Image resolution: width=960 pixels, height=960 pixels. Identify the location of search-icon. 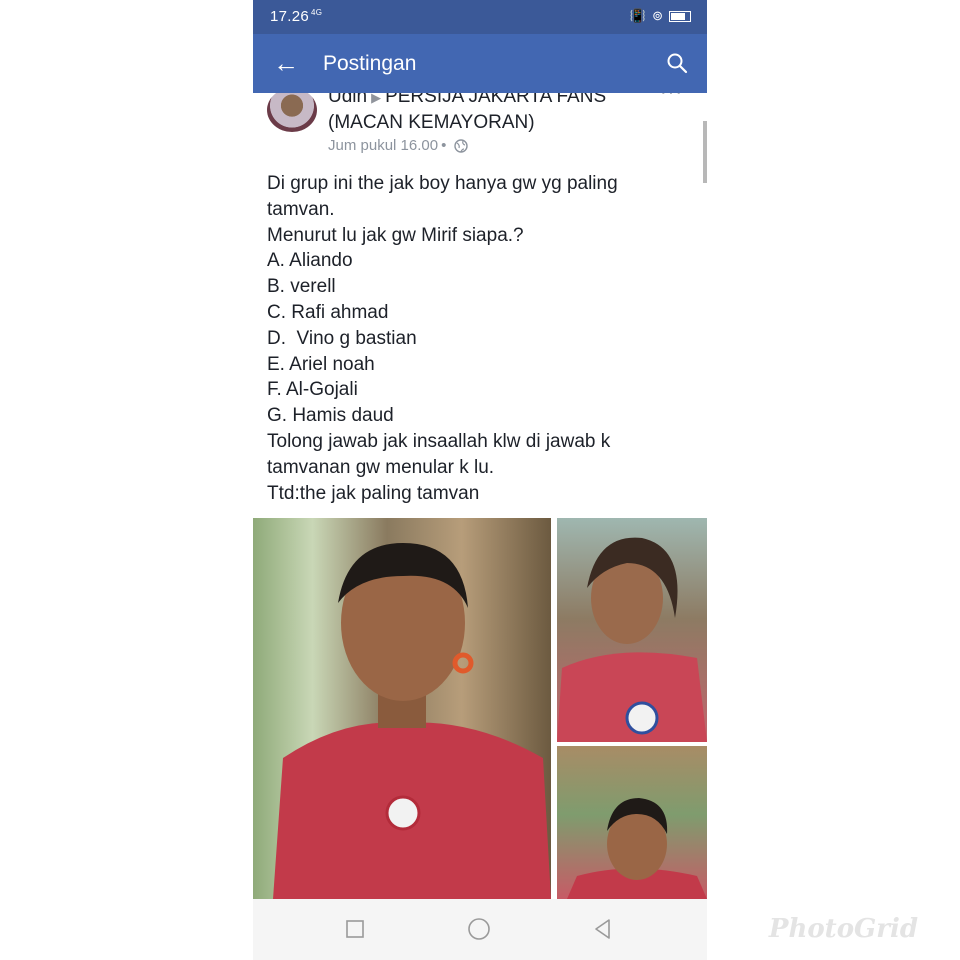
(677, 63).